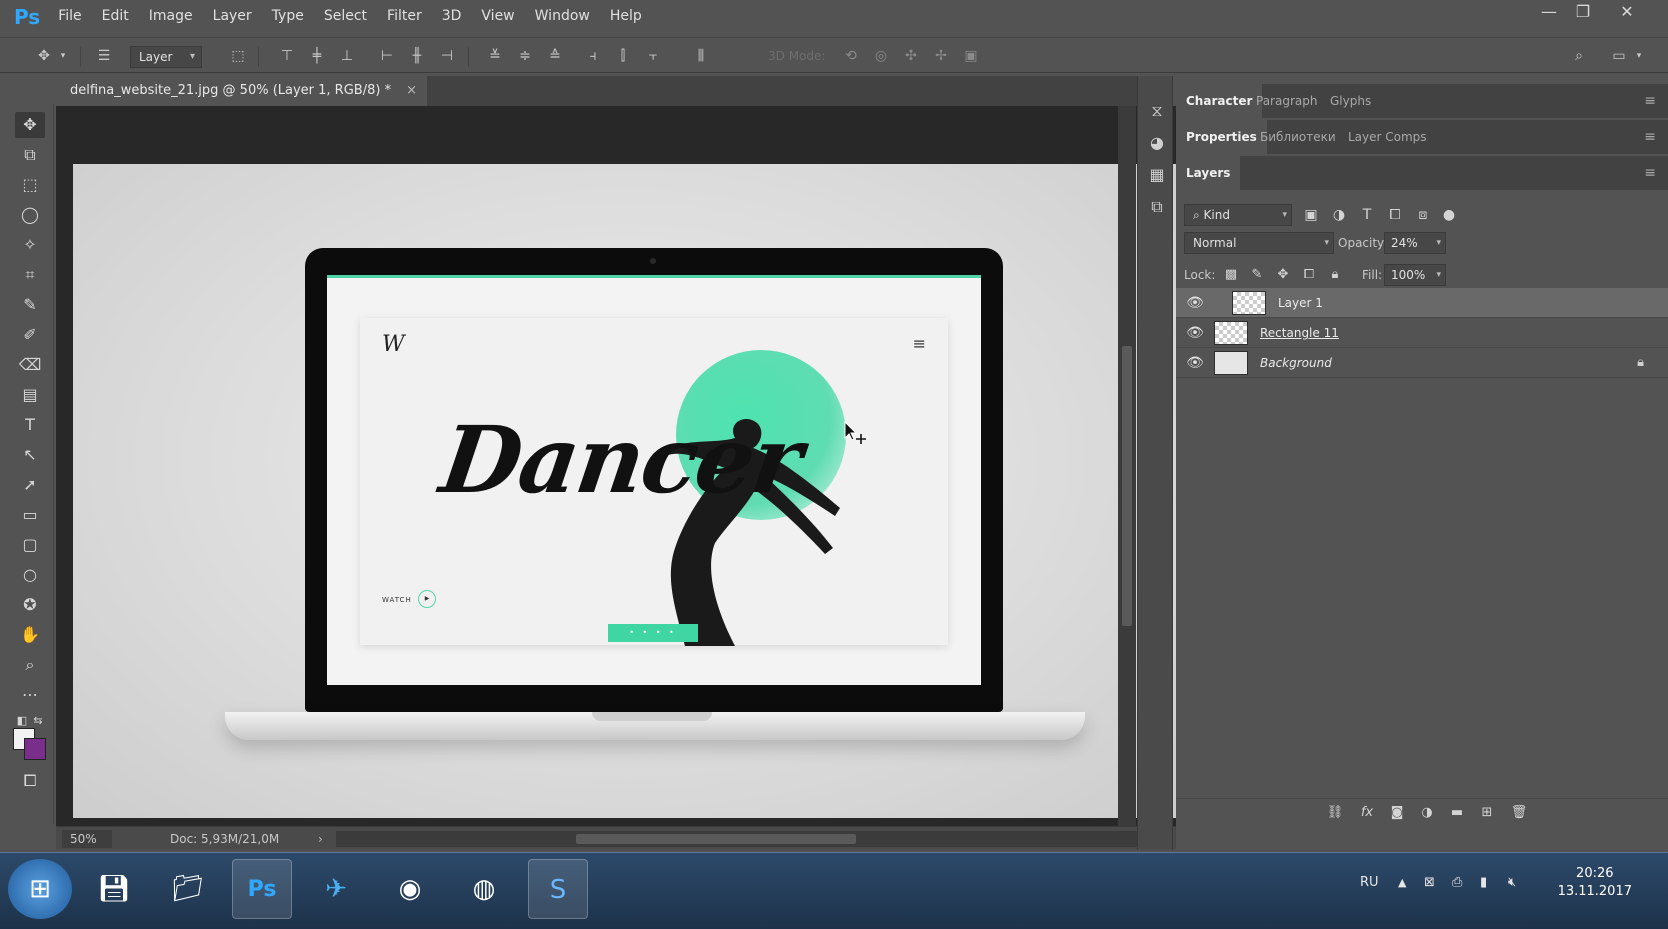  I want to click on opacity-field: 24% ▾, so click(1415, 243).